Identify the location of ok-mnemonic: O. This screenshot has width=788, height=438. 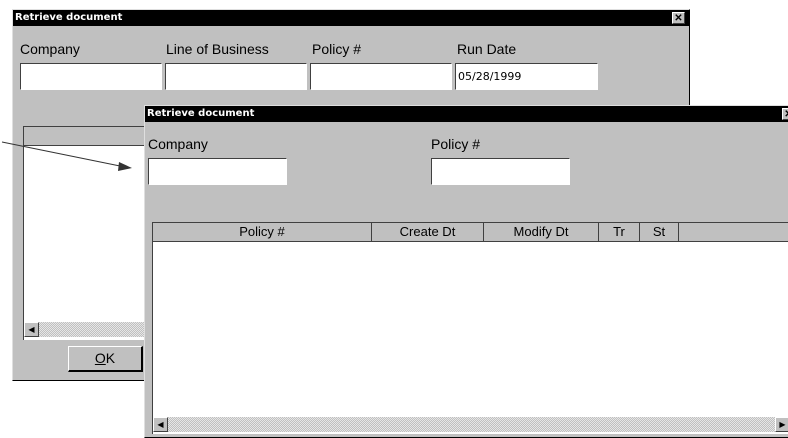
(100, 358).